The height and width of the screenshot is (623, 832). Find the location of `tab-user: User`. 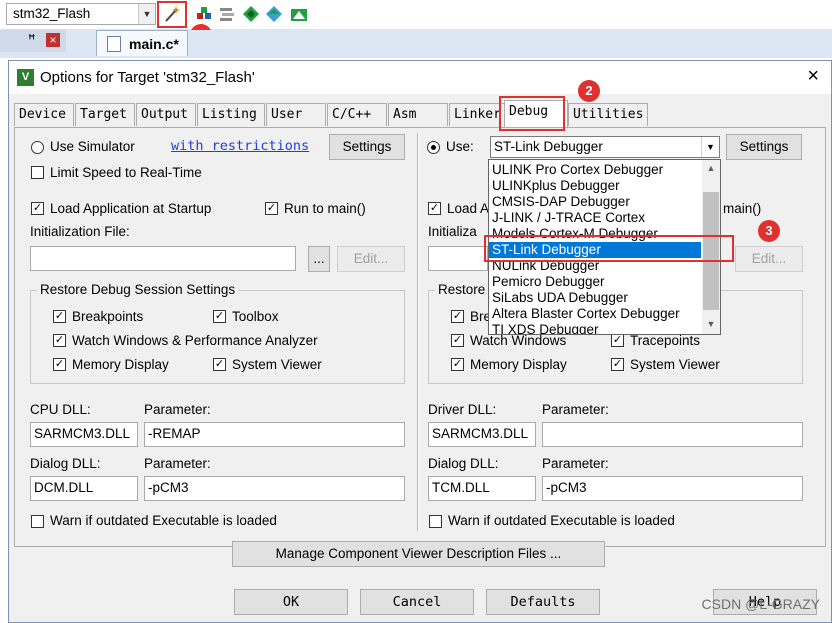

tab-user: User is located at coordinates (296, 114).